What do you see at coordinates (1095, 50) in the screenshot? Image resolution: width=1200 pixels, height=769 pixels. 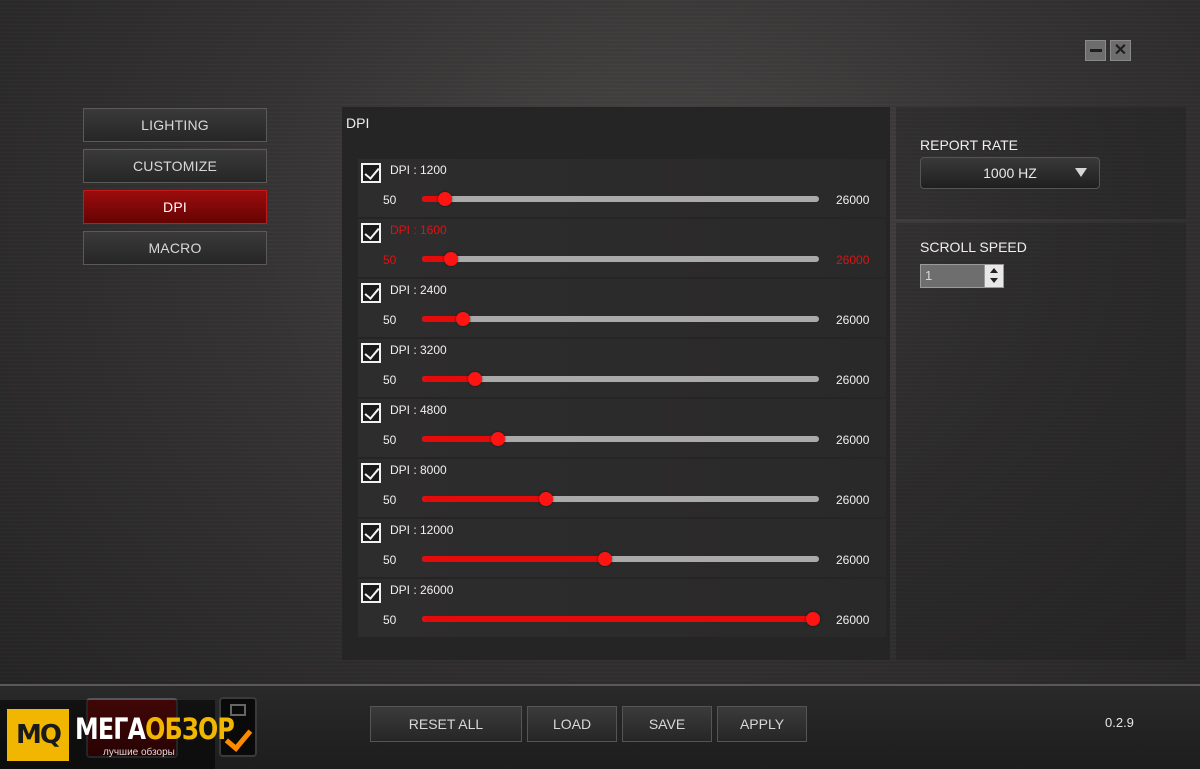 I see `minimize-button` at bounding box center [1095, 50].